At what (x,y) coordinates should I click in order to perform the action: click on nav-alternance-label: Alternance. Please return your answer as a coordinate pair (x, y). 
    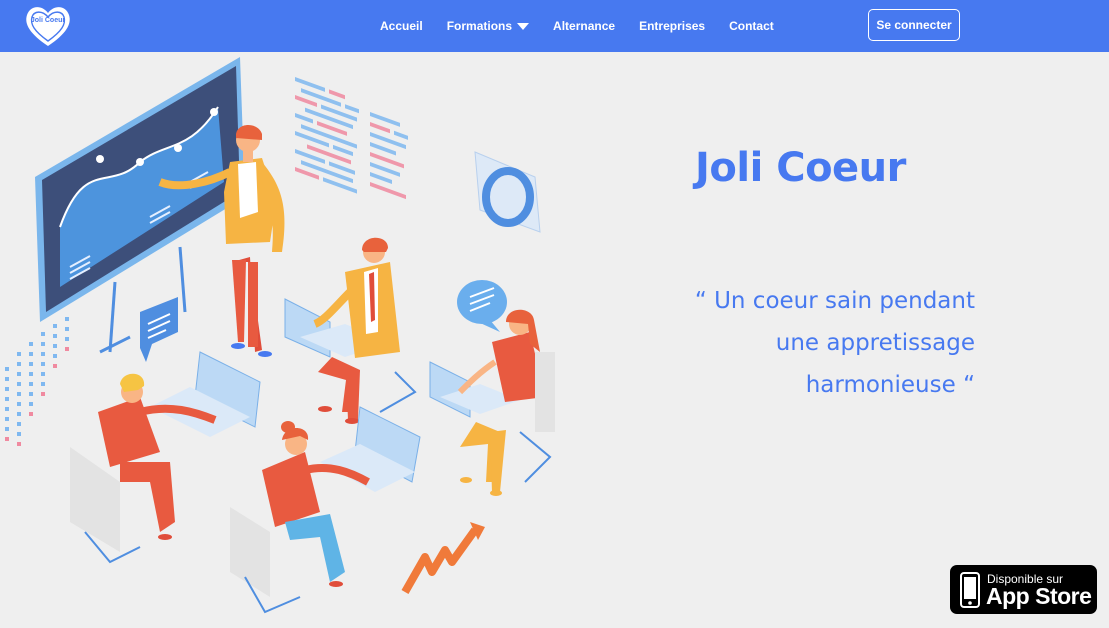
    Looking at the image, I should click on (584, 26).